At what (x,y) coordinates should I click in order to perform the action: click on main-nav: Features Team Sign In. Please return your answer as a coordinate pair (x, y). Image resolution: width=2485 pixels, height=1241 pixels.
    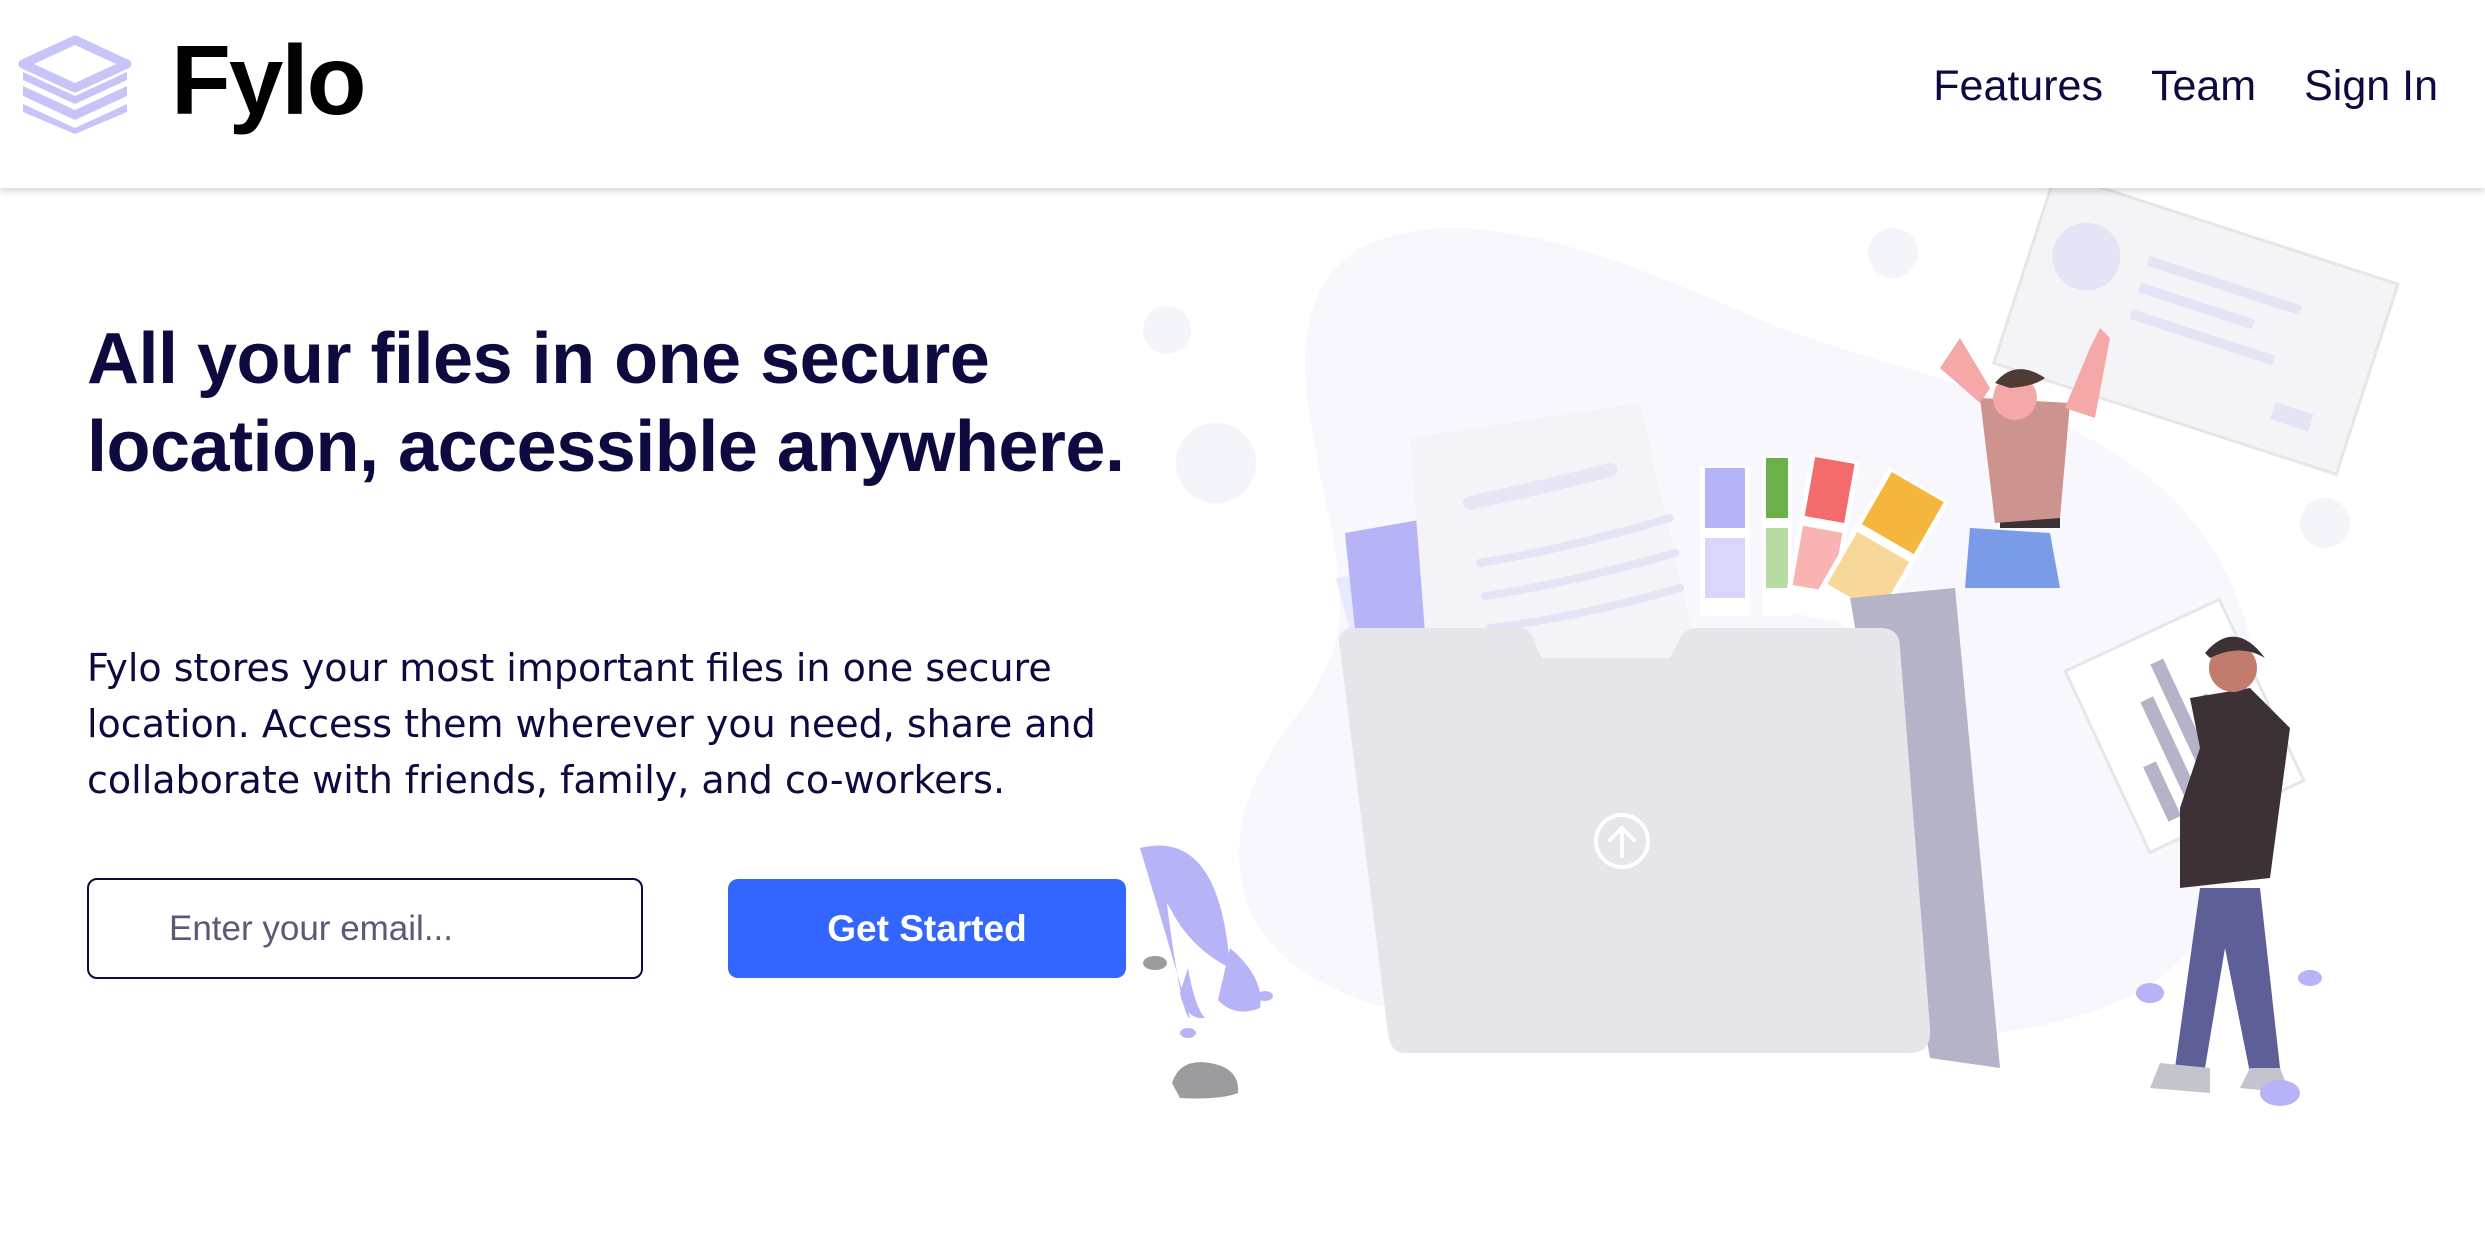
    Looking at the image, I should click on (2185, 86).